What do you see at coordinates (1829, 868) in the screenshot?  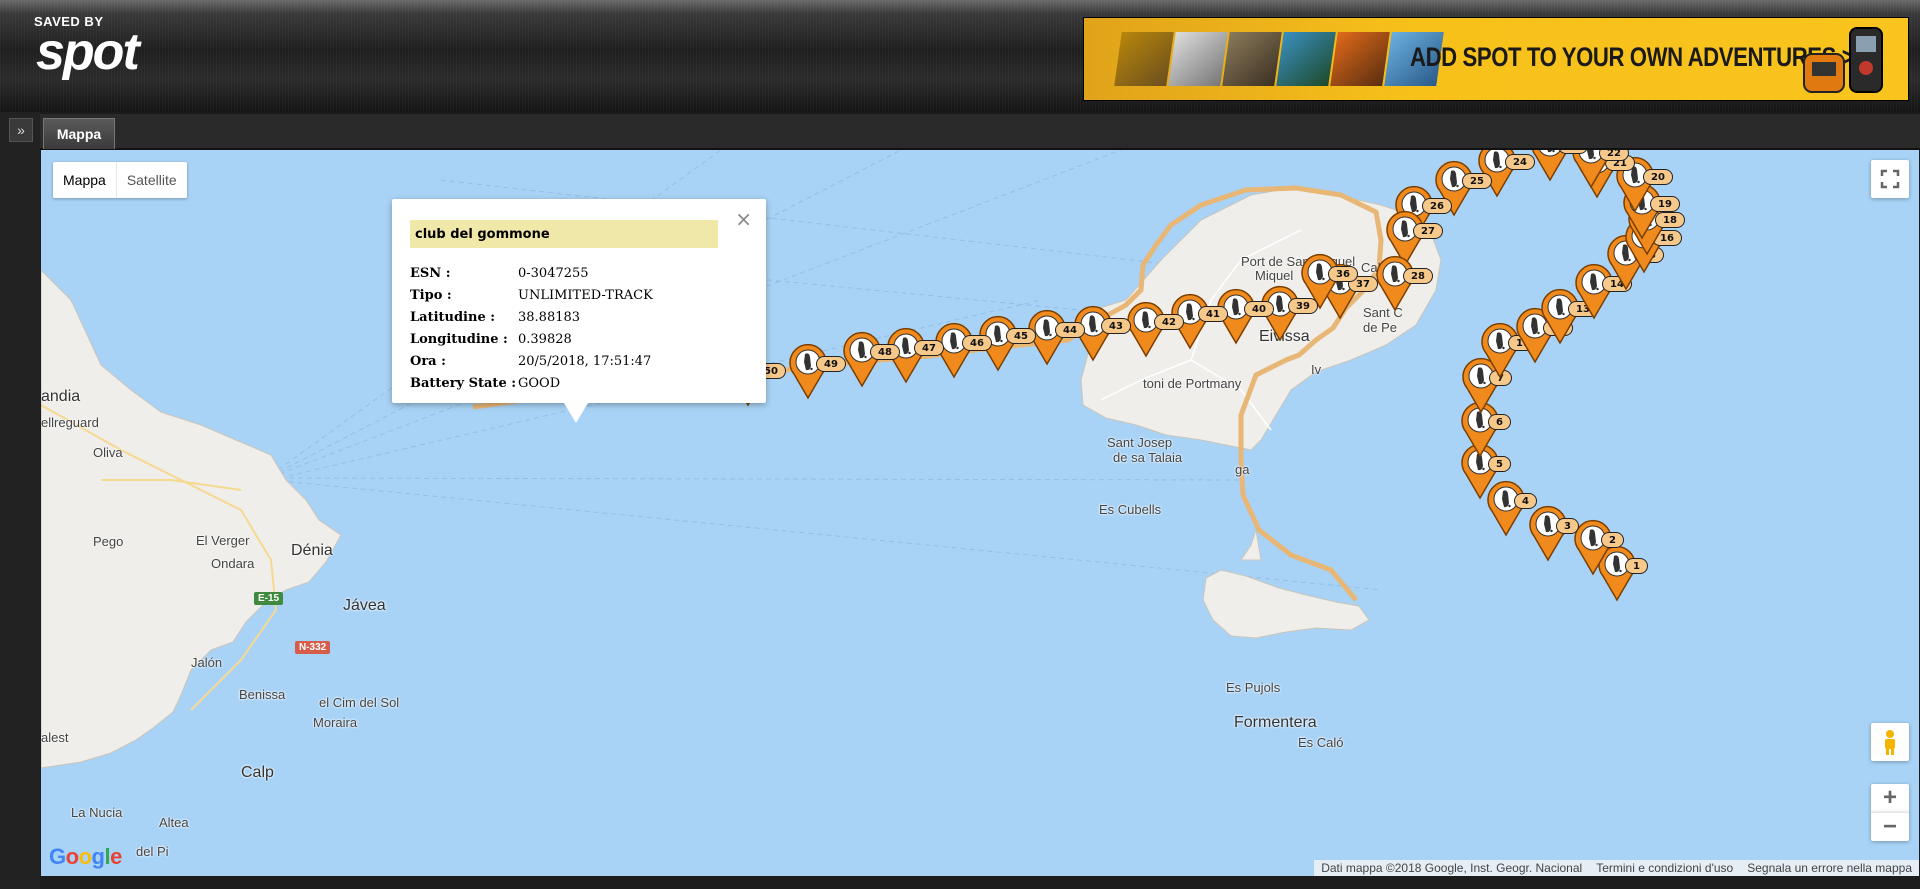 I see `report-error-link: Segnala un errore nella mappa` at bounding box center [1829, 868].